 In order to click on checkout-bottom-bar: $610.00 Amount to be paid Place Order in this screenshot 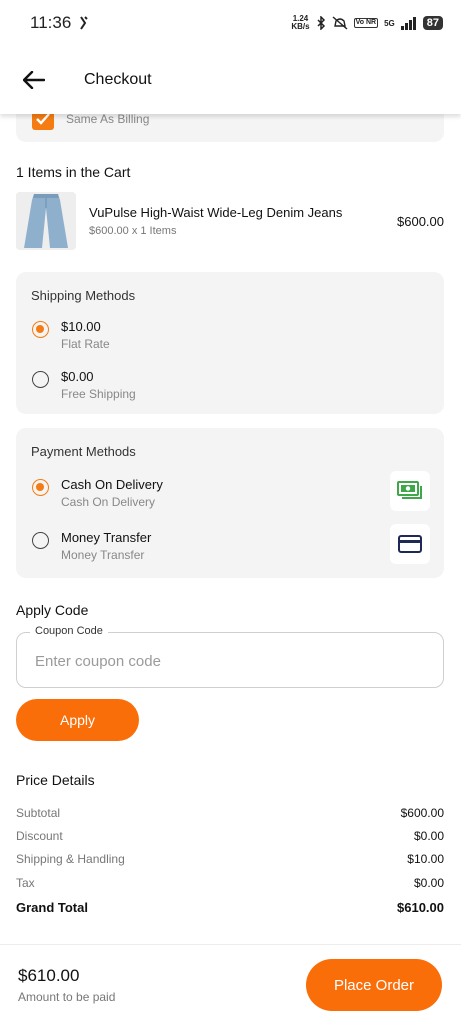, I will do `click(230, 984)`.